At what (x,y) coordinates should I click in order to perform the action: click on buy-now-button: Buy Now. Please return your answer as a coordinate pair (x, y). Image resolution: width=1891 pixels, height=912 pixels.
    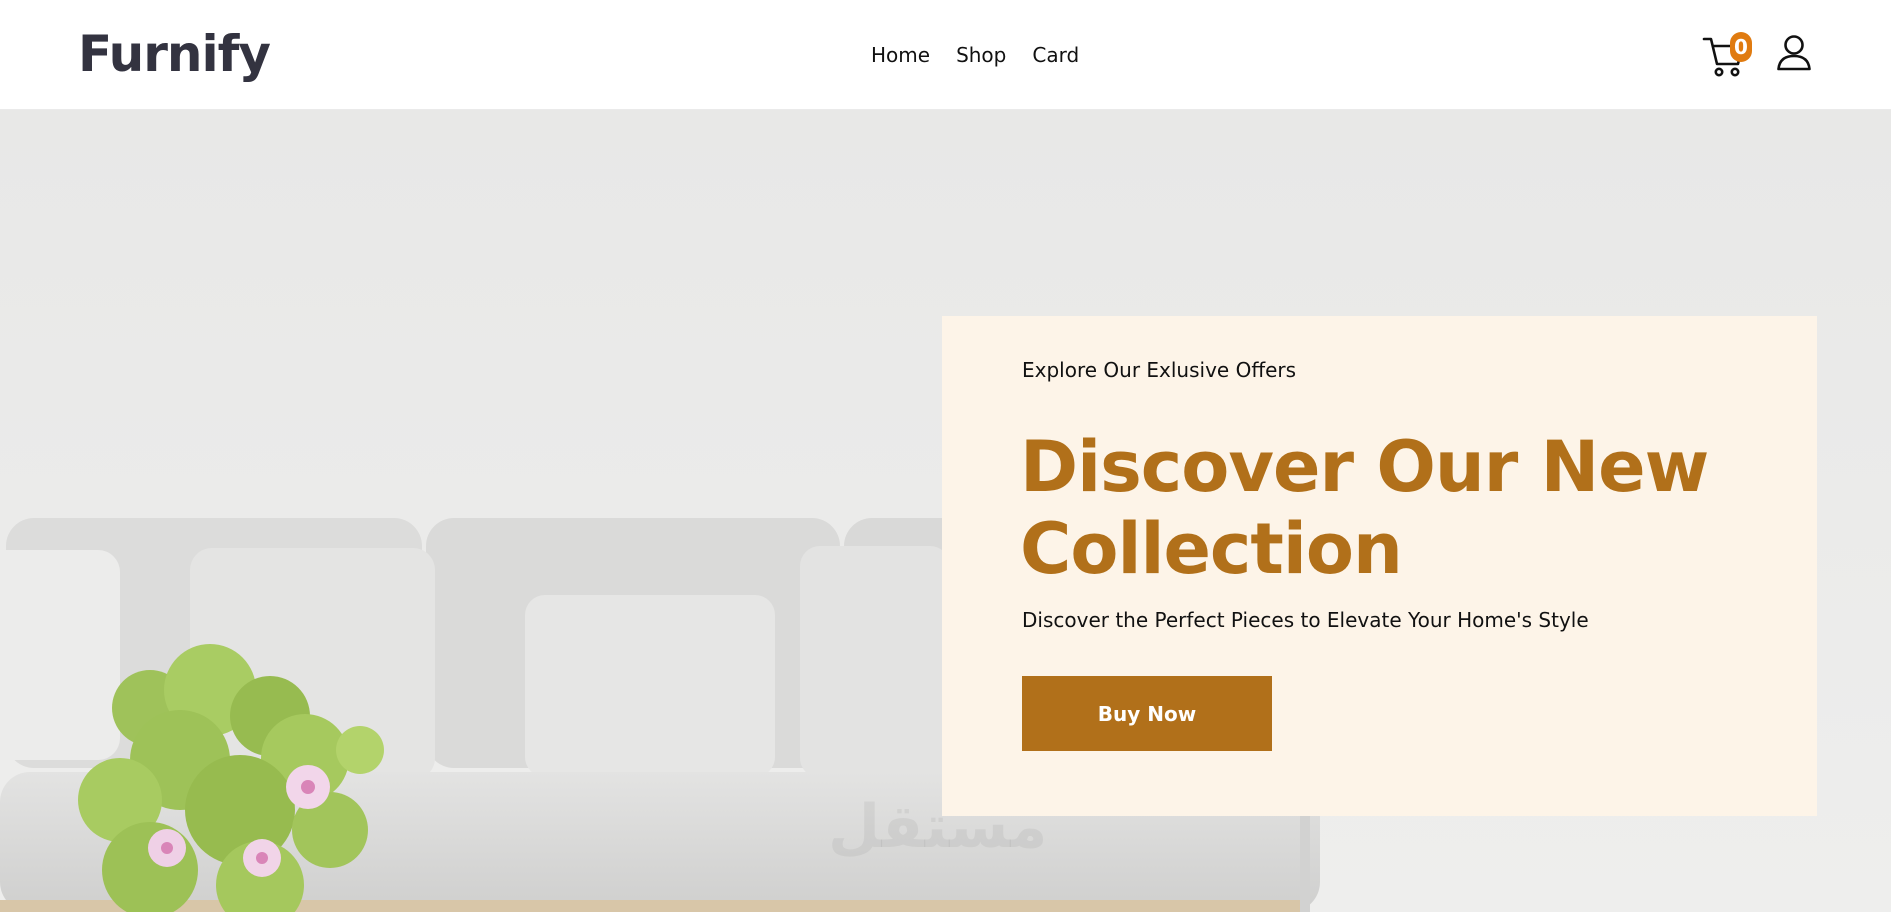
    Looking at the image, I should click on (1147, 713).